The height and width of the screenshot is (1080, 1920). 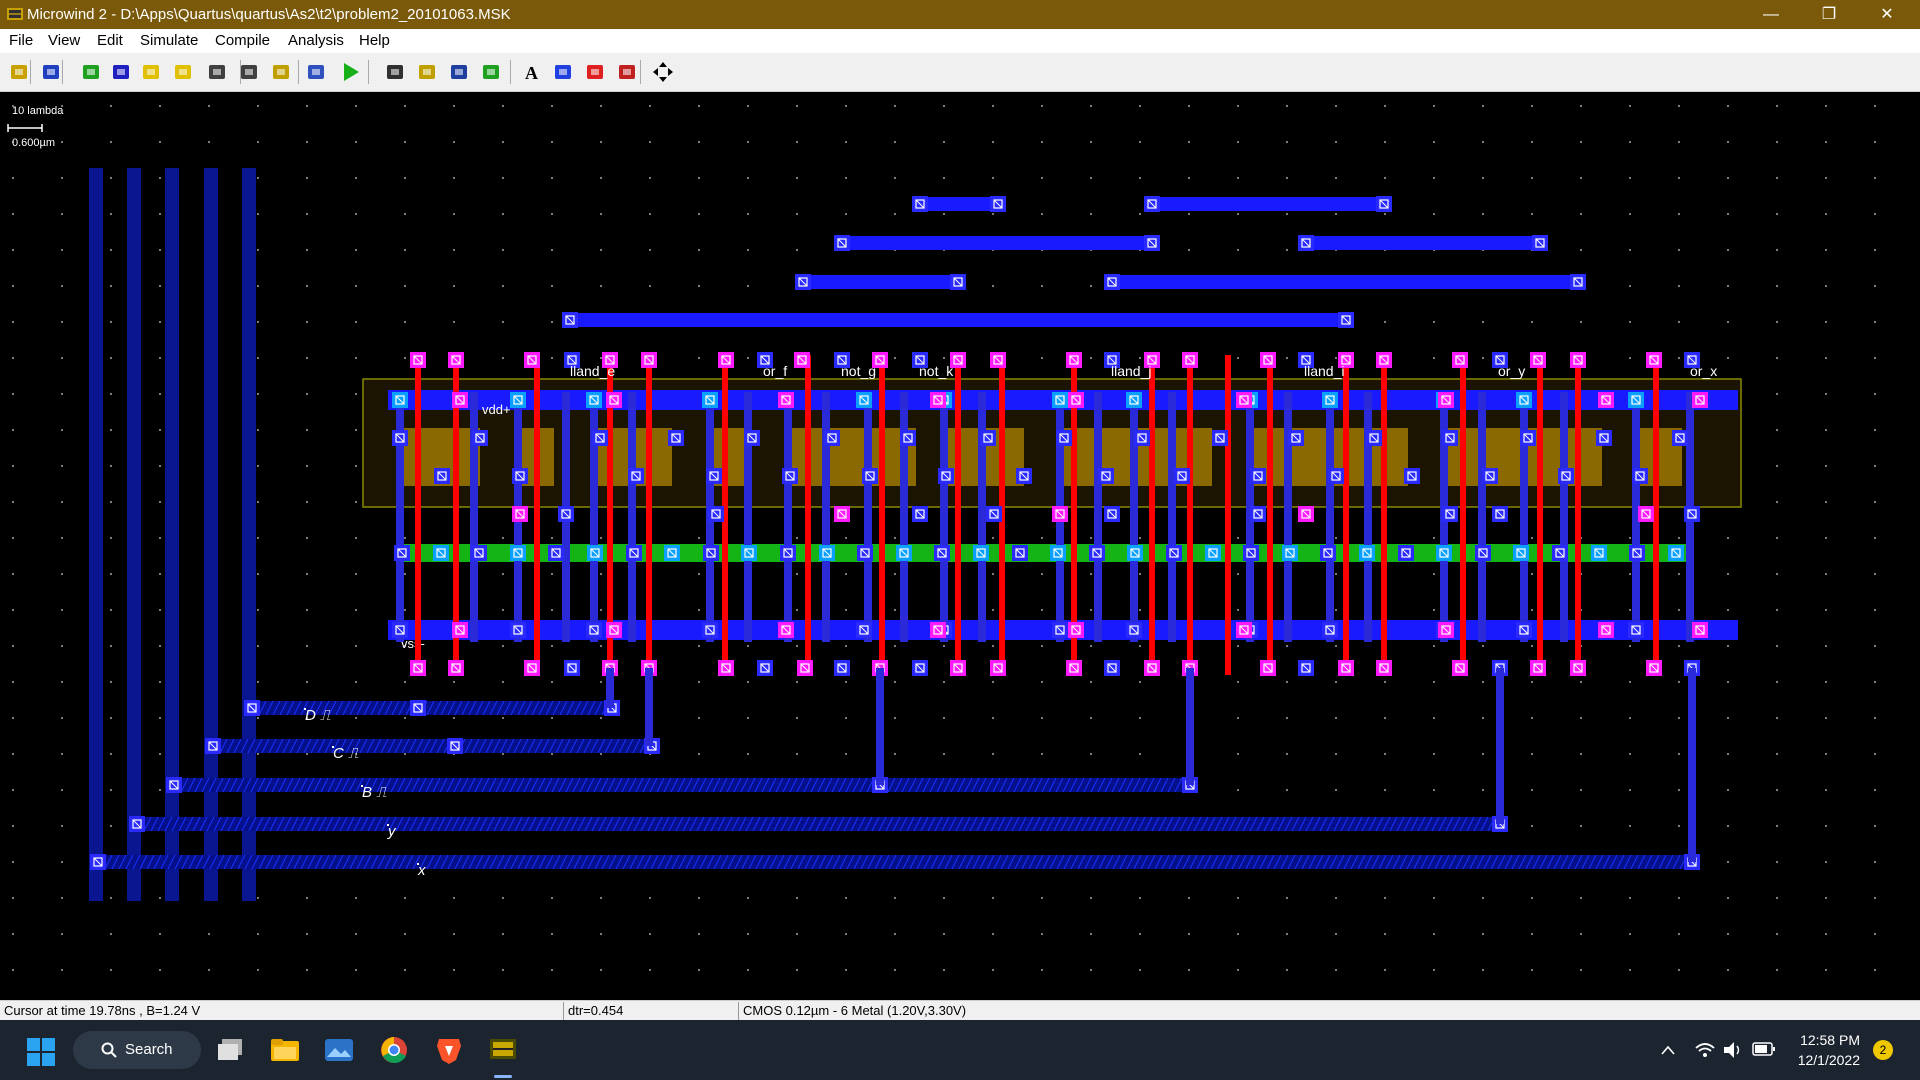 I want to click on menu-compile: Compile, so click(x=242, y=40).